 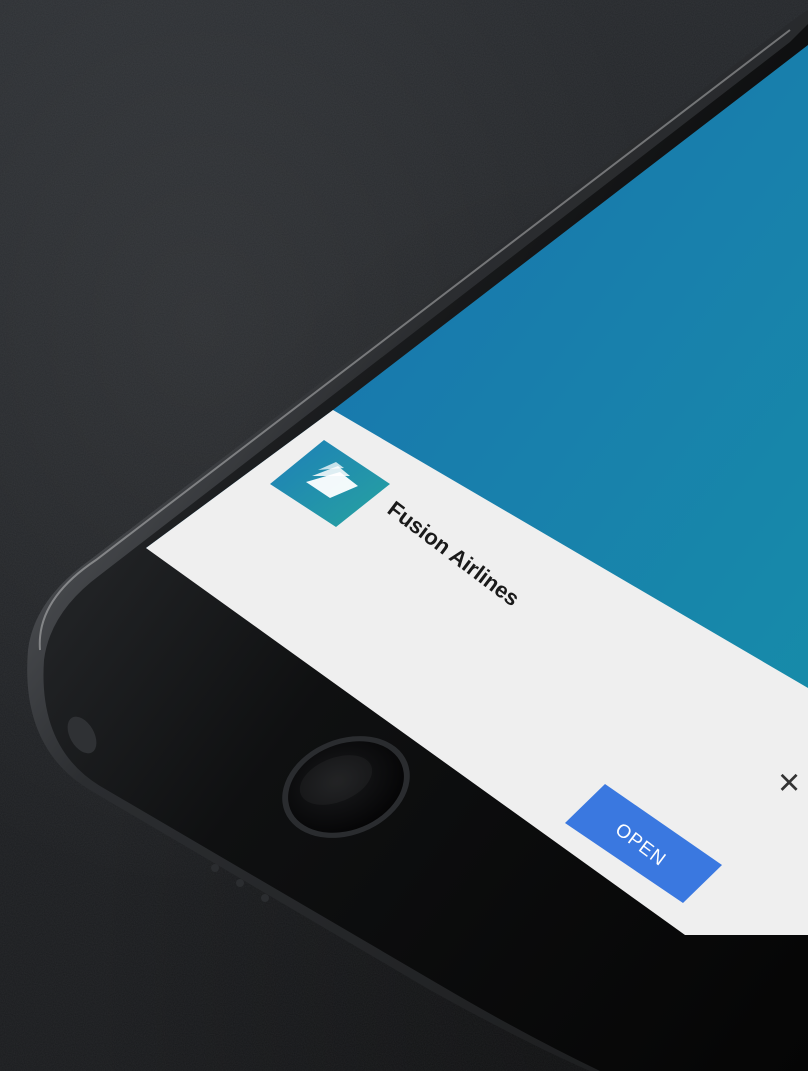 What do you see at coordinates (789, 783) in the screenshot?
I see `close-icon: ×` at bounding box center [789, 783].